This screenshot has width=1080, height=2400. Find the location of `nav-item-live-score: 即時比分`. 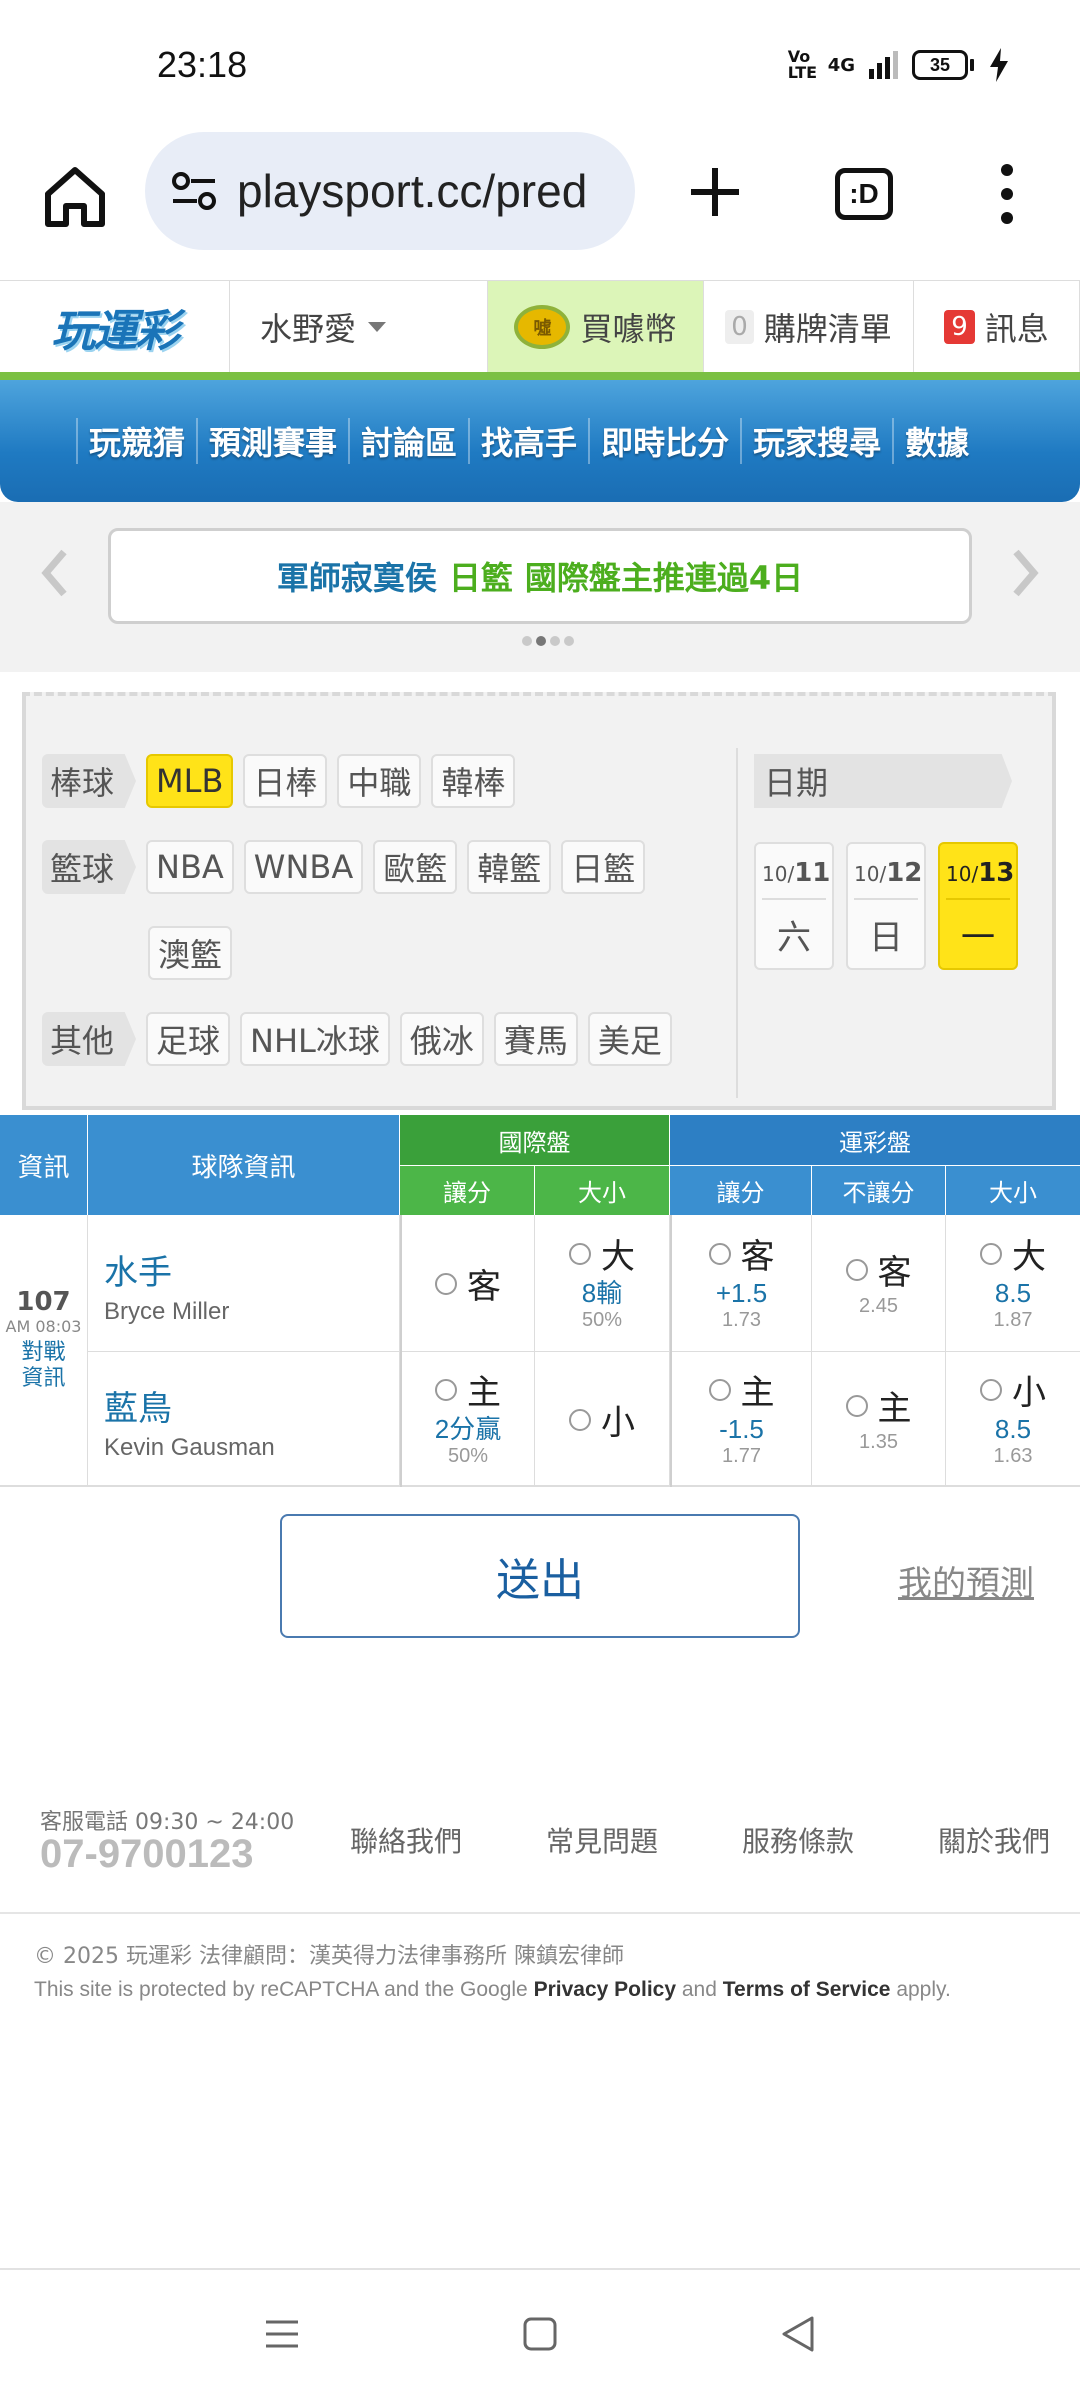

nav-item-live-score: 即時比分 is located at coordinates (664, 441).